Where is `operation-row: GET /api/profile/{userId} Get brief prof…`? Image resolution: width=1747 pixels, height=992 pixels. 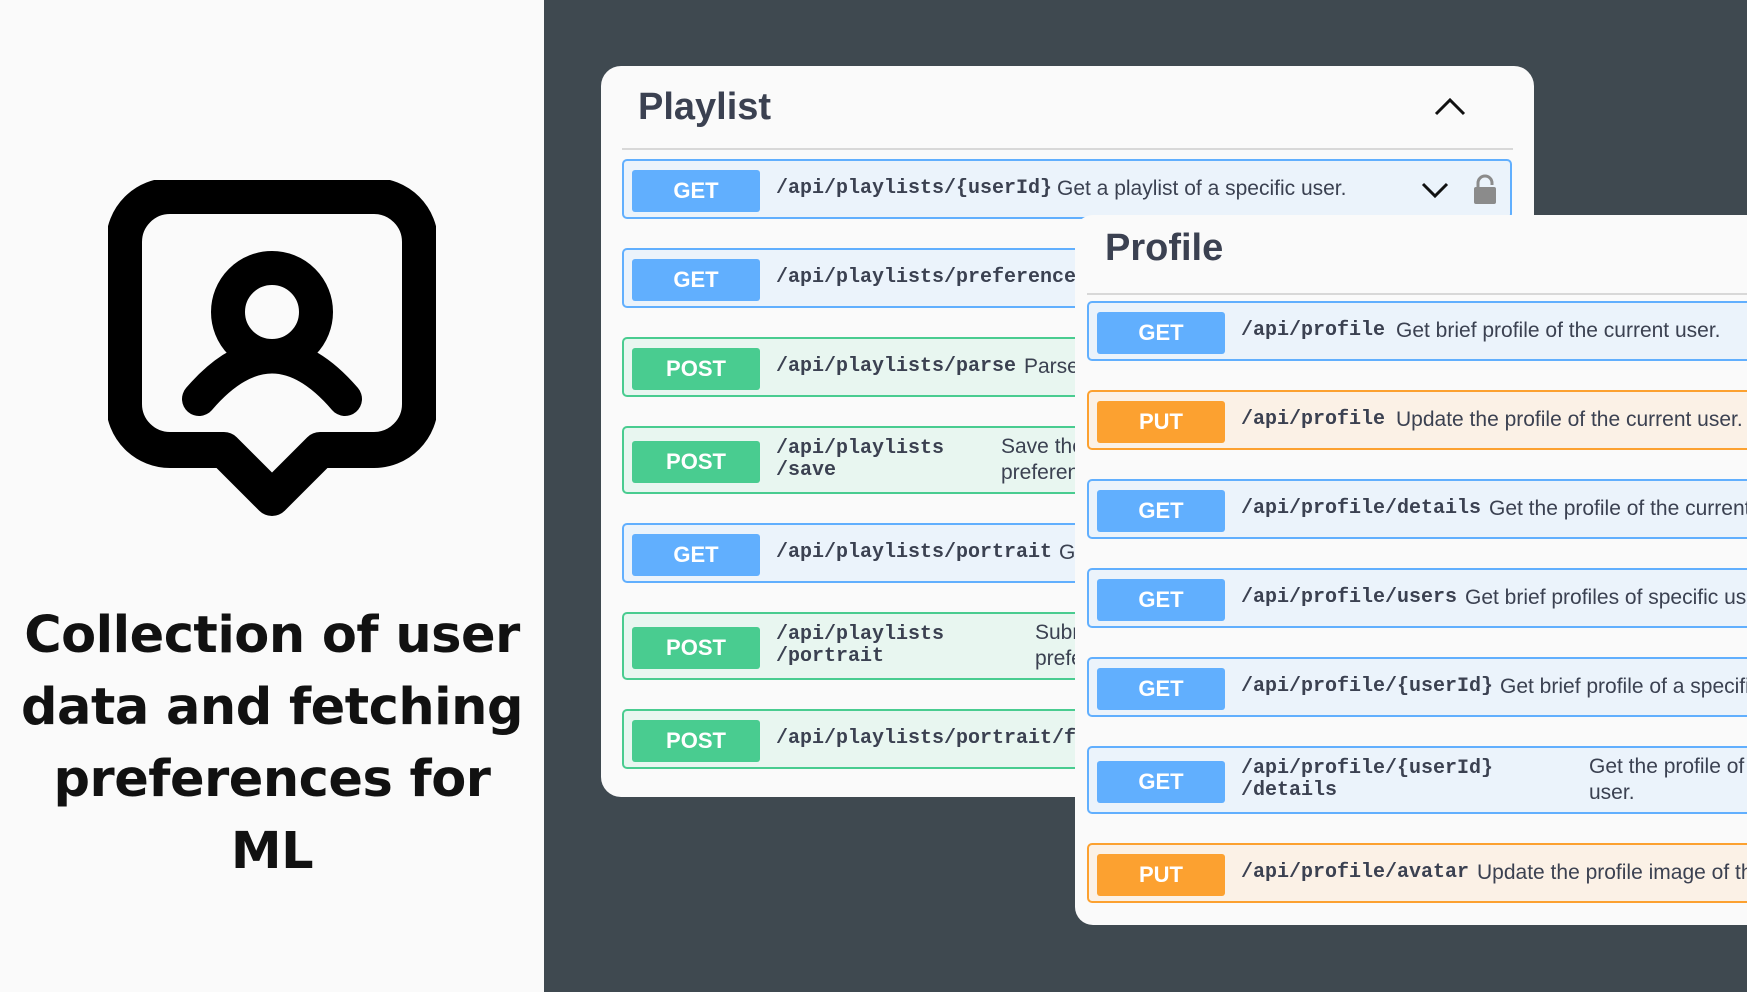
operation-row: GET /api/profile/{userId} Get brief prof… is located at coordinates (1417, 687).